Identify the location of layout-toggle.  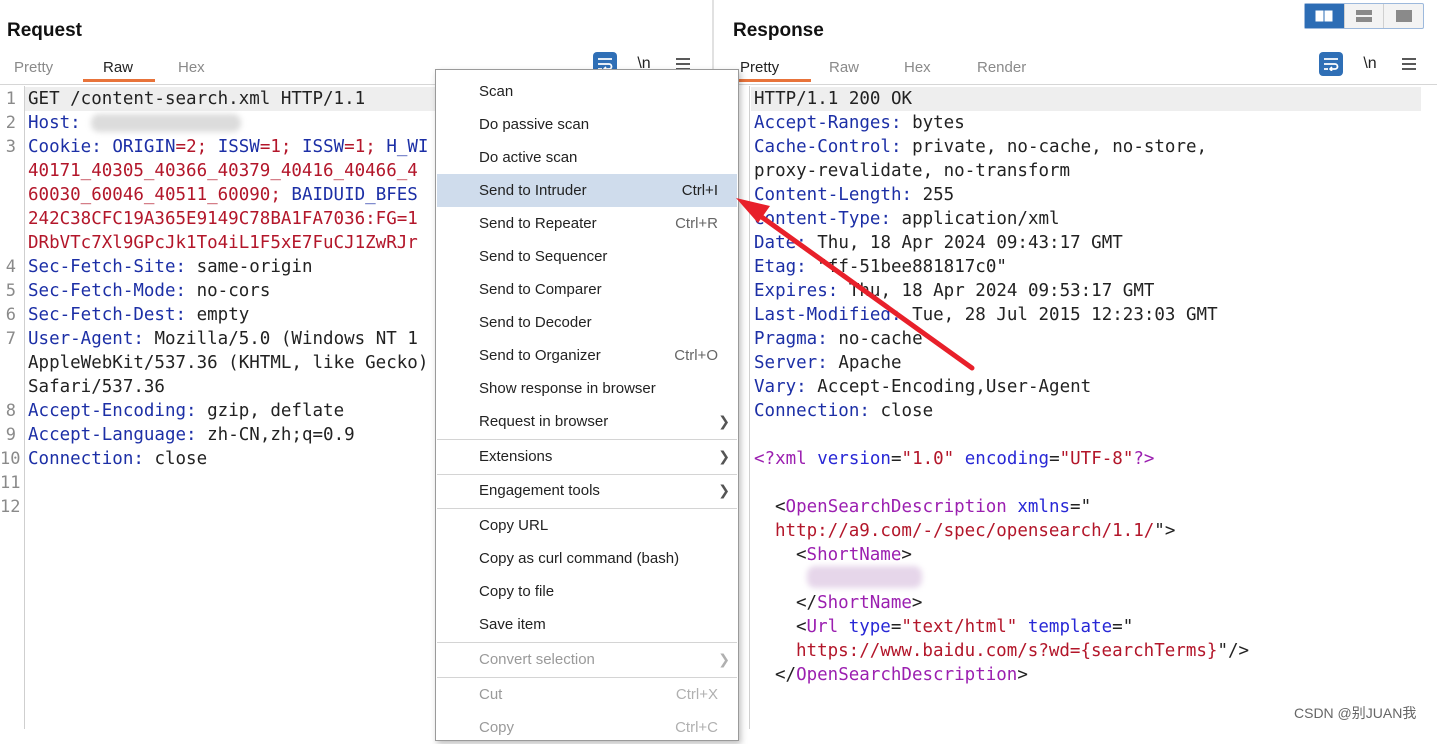
(1364, 16).